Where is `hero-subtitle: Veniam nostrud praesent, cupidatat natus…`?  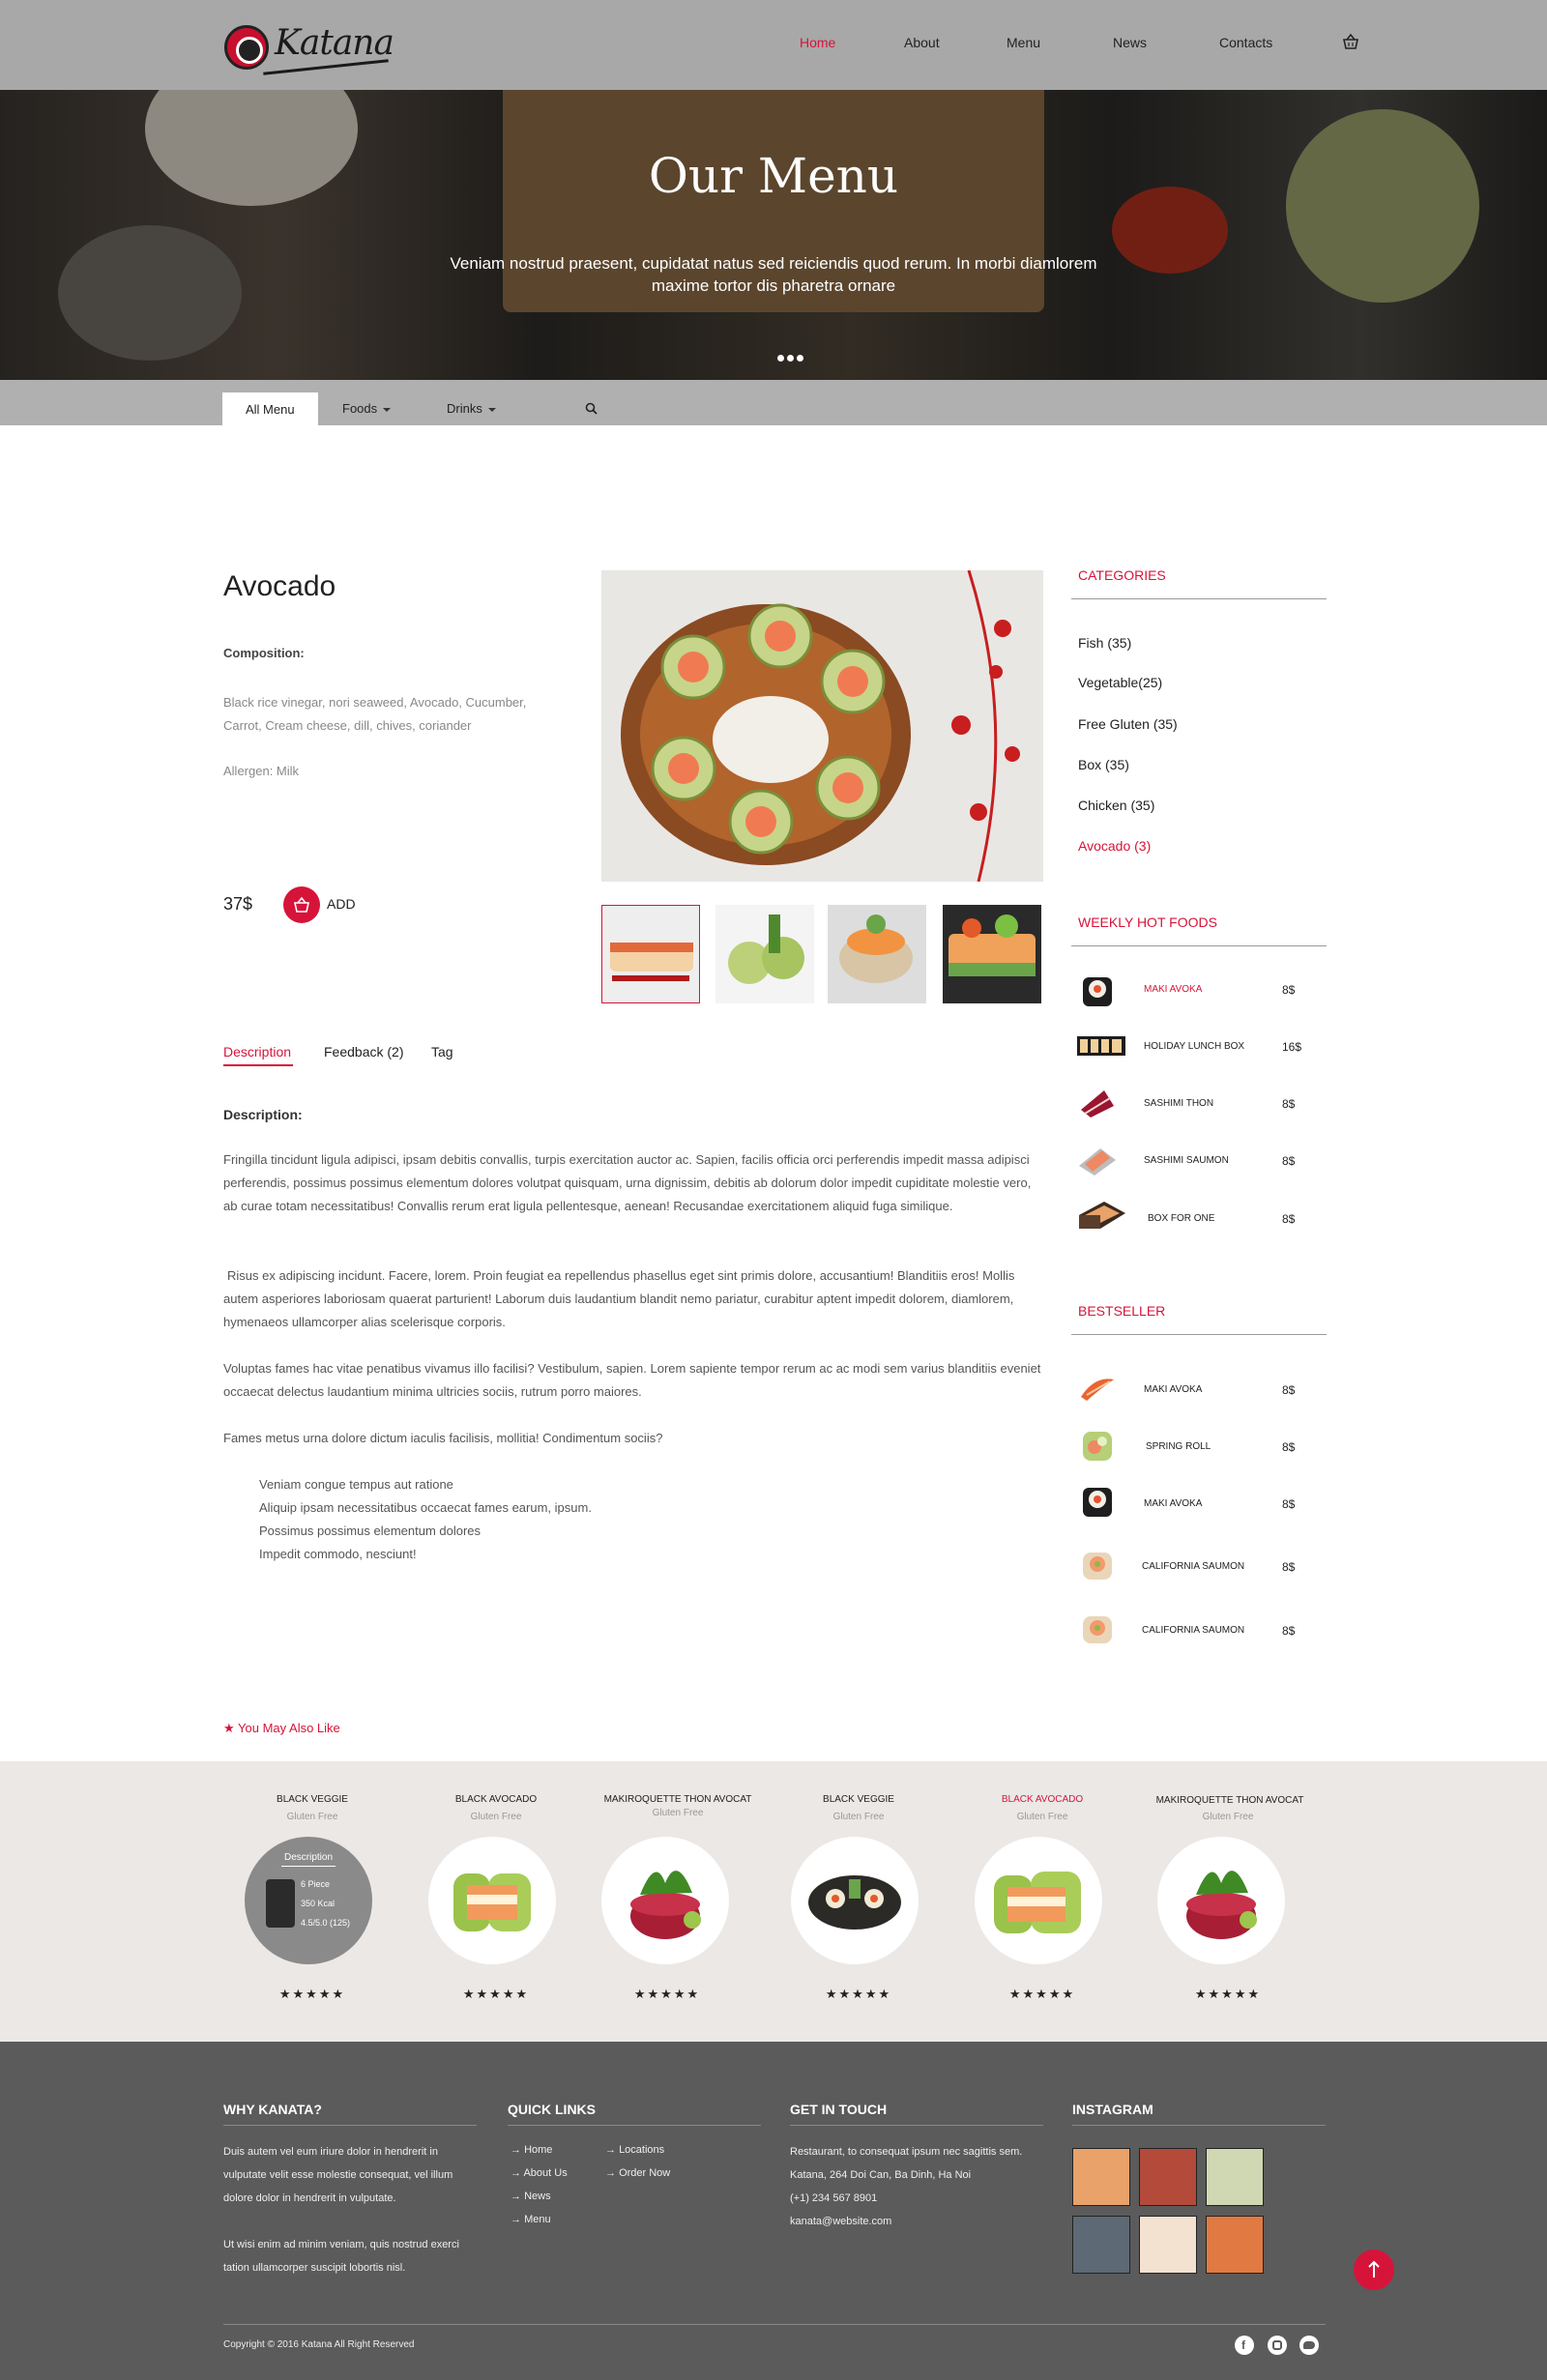 hero-subtitle: Veniam nostrud praesent, cupidatat natus… is located at coordinates (774, 275).